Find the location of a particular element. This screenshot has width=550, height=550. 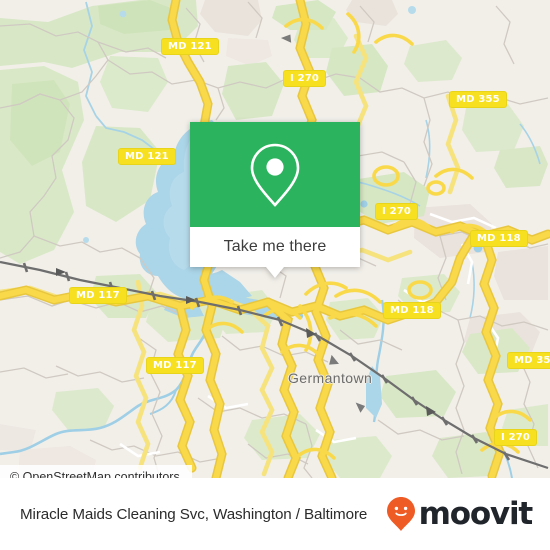

map-pin-icon is located at coordinates (275, 175).